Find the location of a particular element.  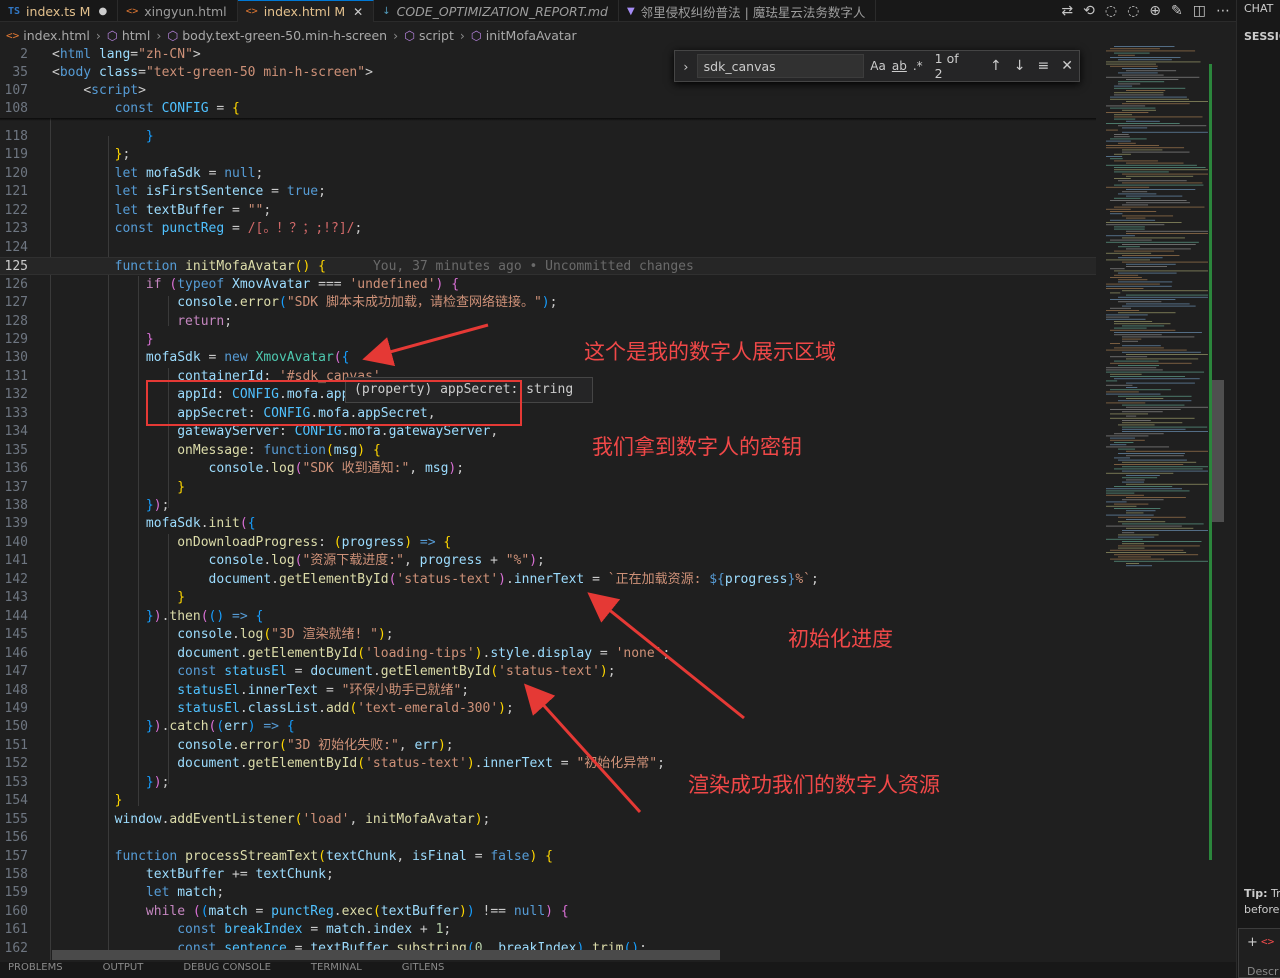

gitlens-icon: ✎ is located at coordinates (1177, 11).